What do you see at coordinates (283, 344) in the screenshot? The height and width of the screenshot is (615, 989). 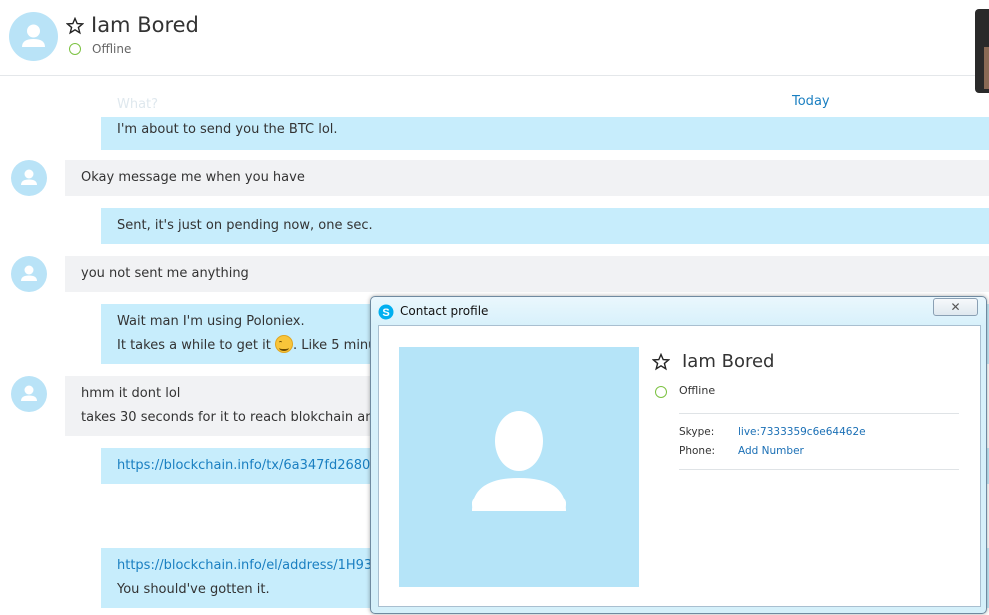 I see `smile-emoji-icon` at bounding box center [283, 344].